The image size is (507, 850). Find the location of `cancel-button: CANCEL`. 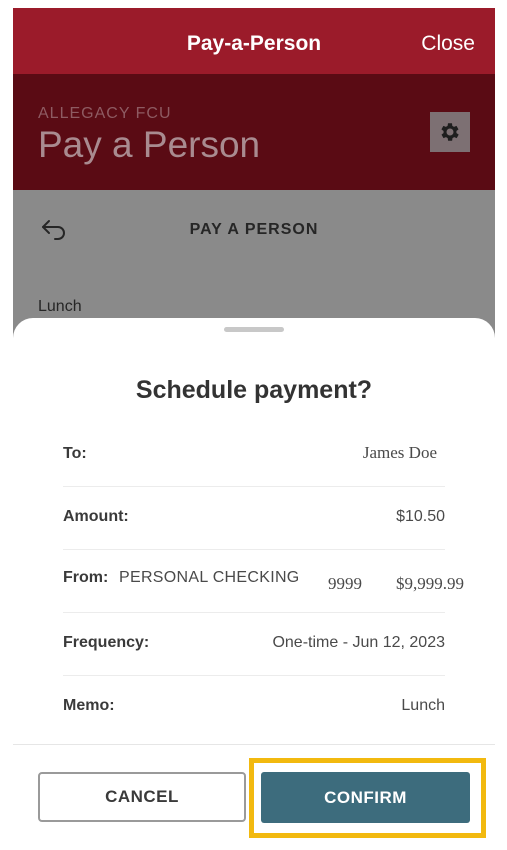

cancel-button: CANCEL is located at coordinates (142, 797).